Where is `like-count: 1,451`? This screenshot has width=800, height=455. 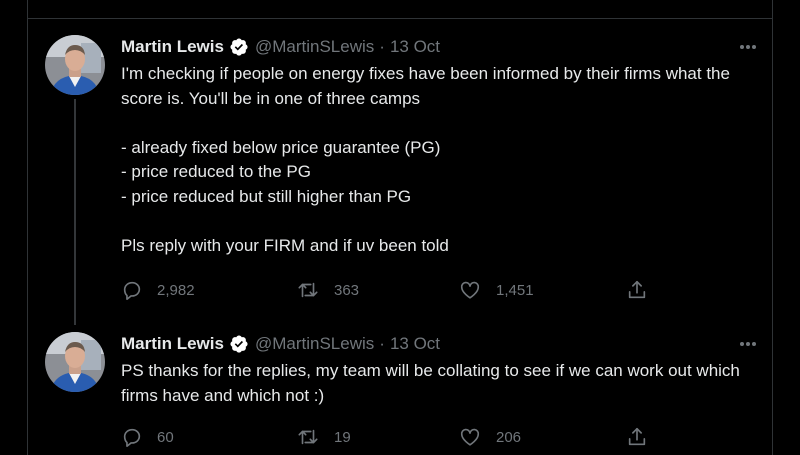
like-count: 1,451 is located at coordinates (515, 290).